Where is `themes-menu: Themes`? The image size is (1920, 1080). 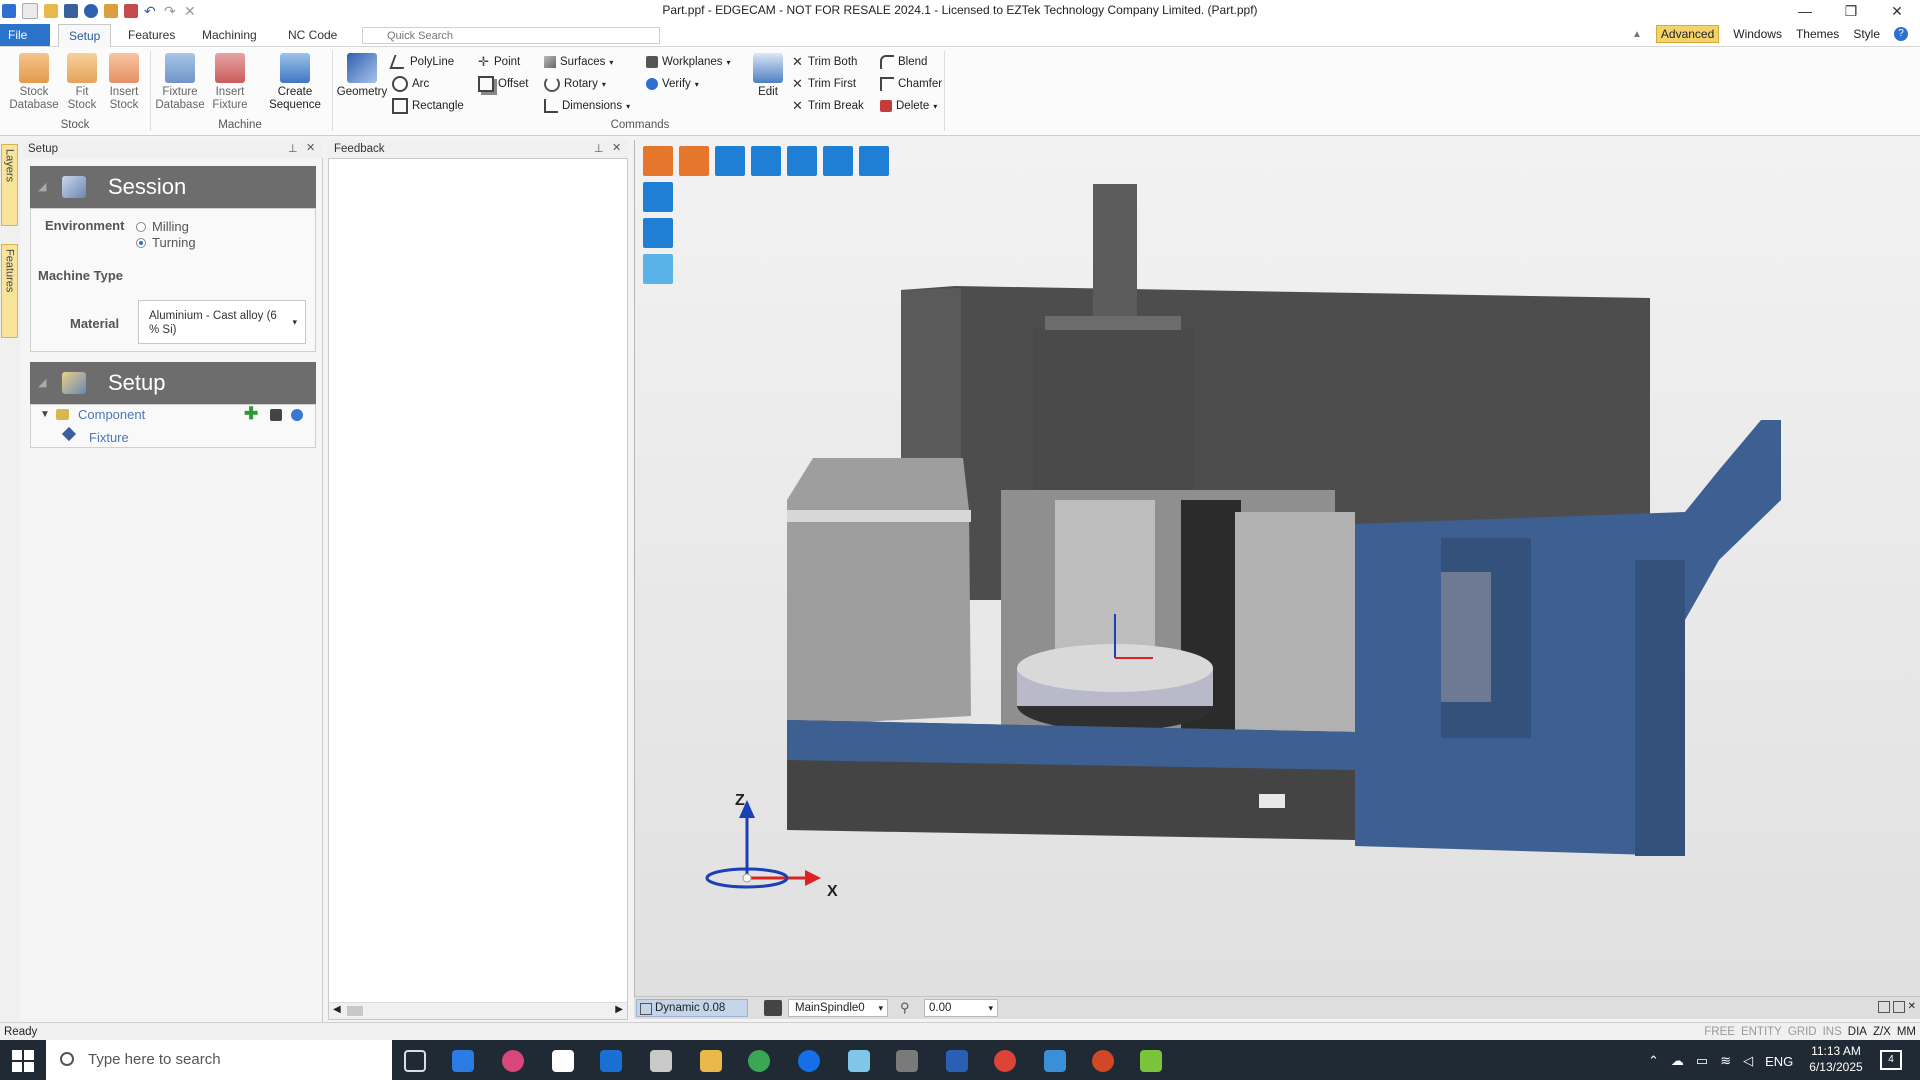 themes-menu: Themes is located at coordinates (1817, 34).